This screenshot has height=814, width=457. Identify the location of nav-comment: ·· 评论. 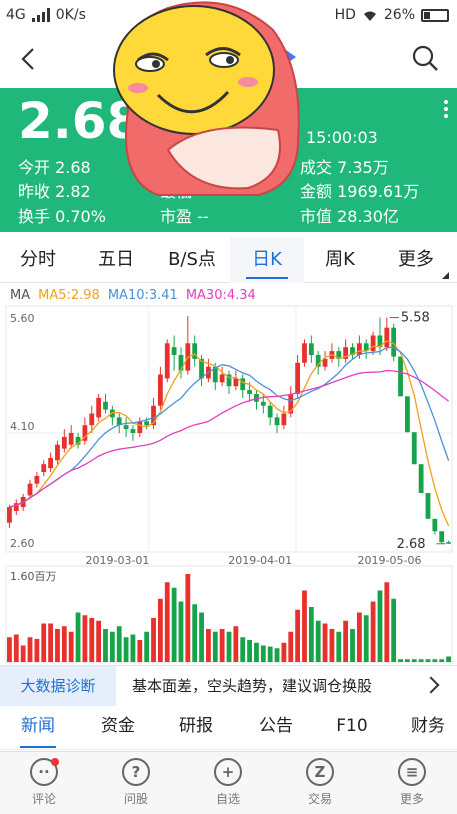
(44, 782).